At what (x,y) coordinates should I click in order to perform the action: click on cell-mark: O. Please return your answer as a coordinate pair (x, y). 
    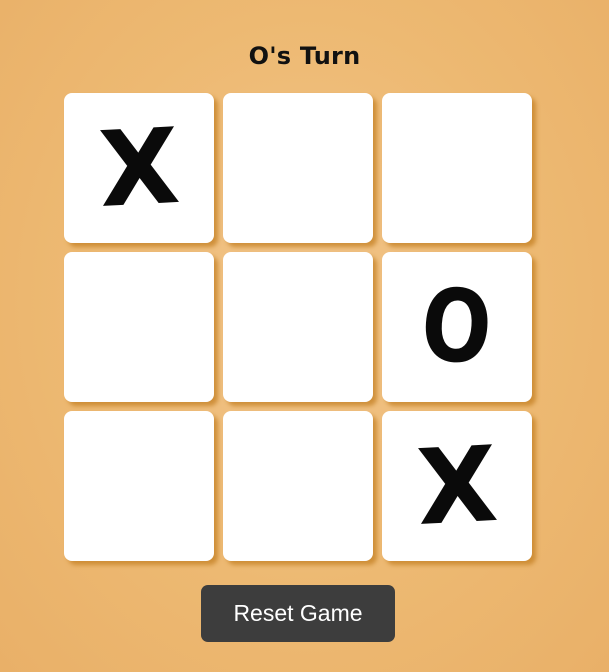
    Looking at the image, I should click on (457, 326).